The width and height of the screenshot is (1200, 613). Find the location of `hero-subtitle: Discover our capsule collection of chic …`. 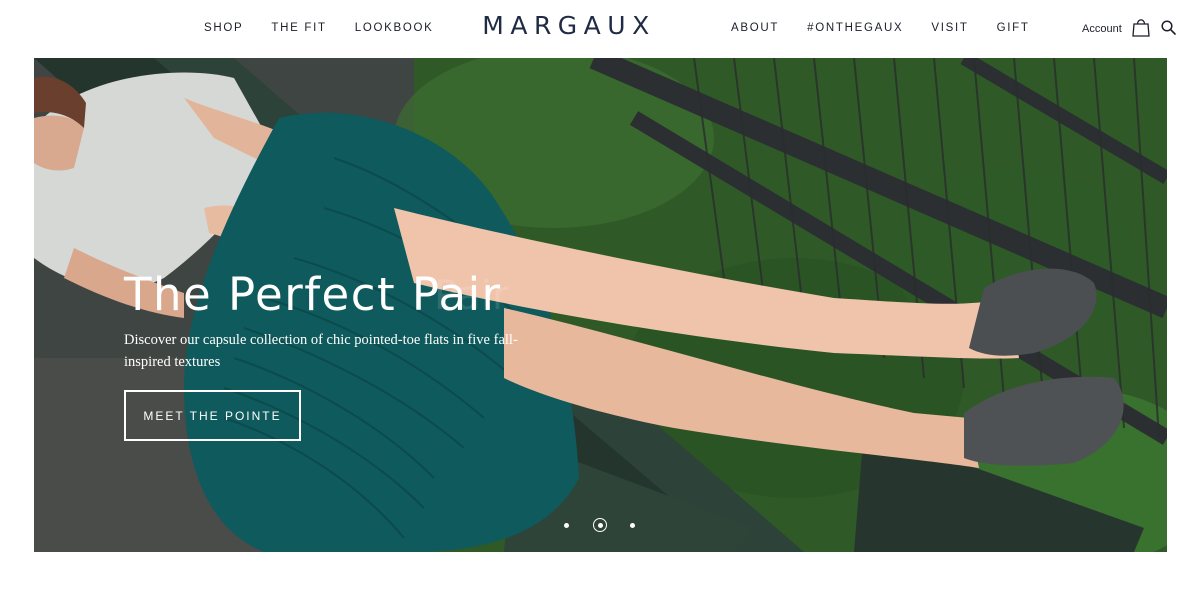

hero-subtitle: Discover our capsule collection of chic … is located at coordinates (321, 351).